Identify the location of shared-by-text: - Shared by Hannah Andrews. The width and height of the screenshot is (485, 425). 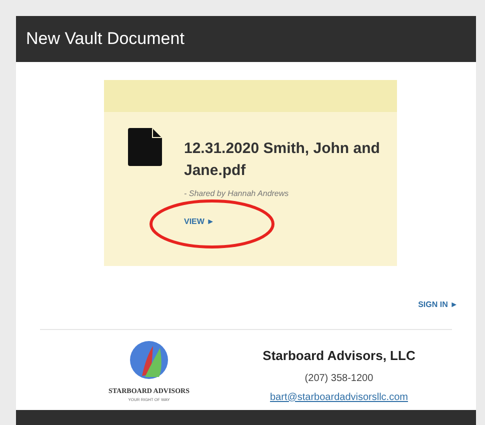
(237, 194).